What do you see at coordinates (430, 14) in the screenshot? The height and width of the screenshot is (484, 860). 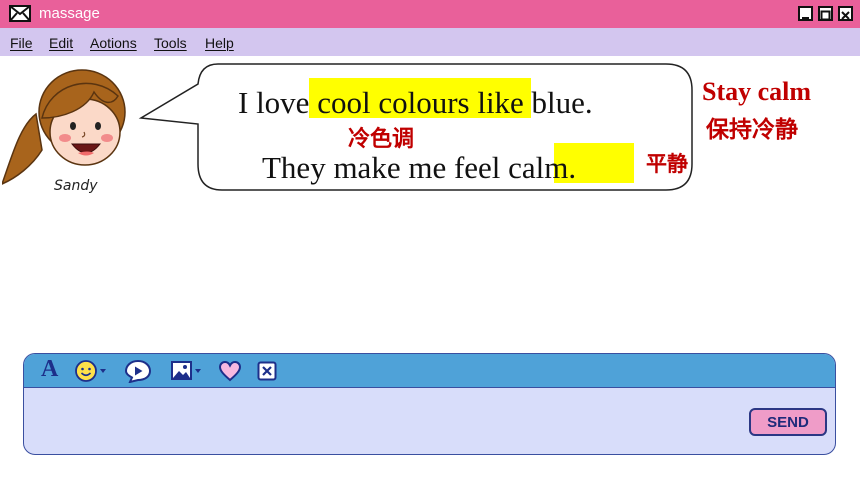 I see `title-bar: massage` at bounding box center [430, 14].